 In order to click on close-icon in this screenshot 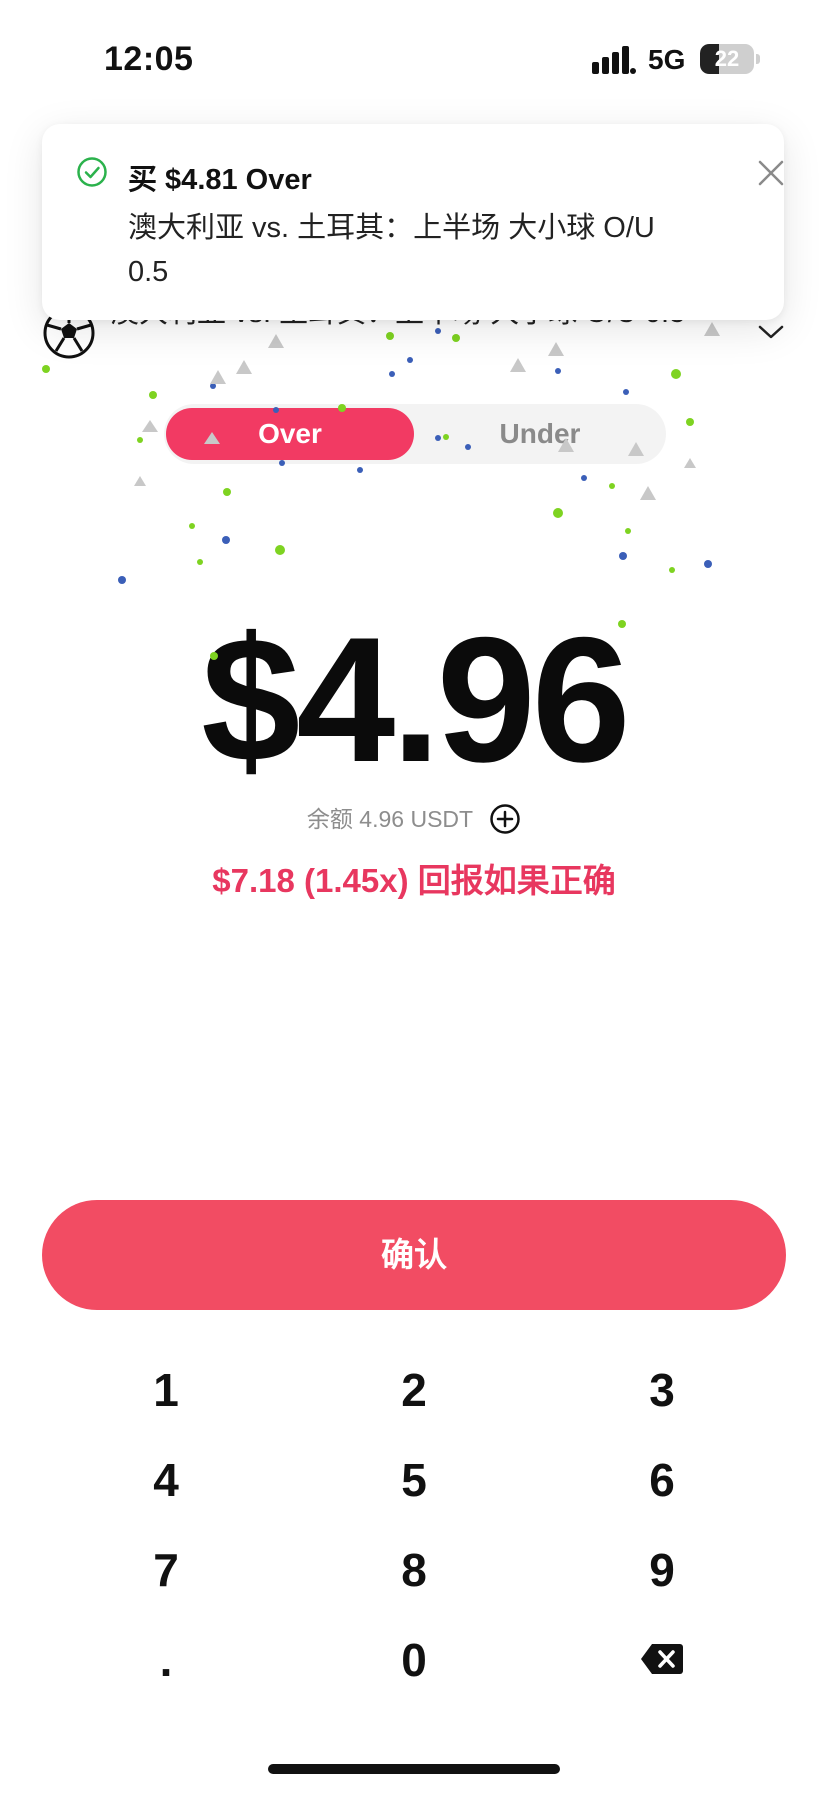, I will do `click(771, 173)`.